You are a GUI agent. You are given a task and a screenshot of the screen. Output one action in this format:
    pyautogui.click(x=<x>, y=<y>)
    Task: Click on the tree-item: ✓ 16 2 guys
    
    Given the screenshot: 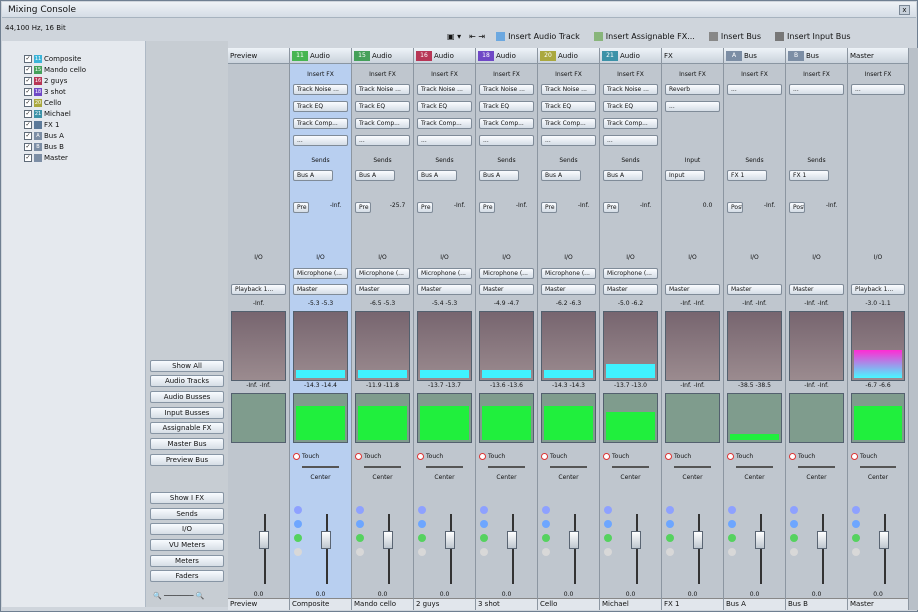 What is the action you would take?
    pyautogui.click(x=84, y=80)
    